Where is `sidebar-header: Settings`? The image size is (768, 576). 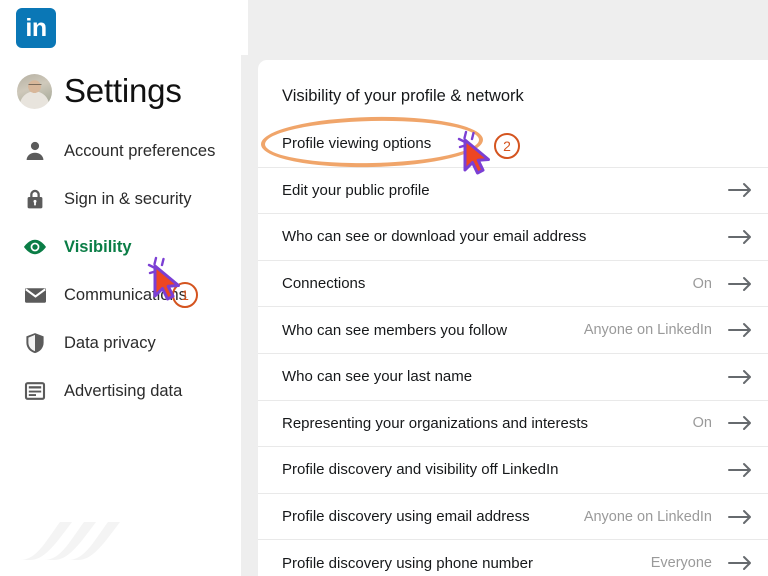
sidebar-header: Settings is located at coordinates (99, 91).